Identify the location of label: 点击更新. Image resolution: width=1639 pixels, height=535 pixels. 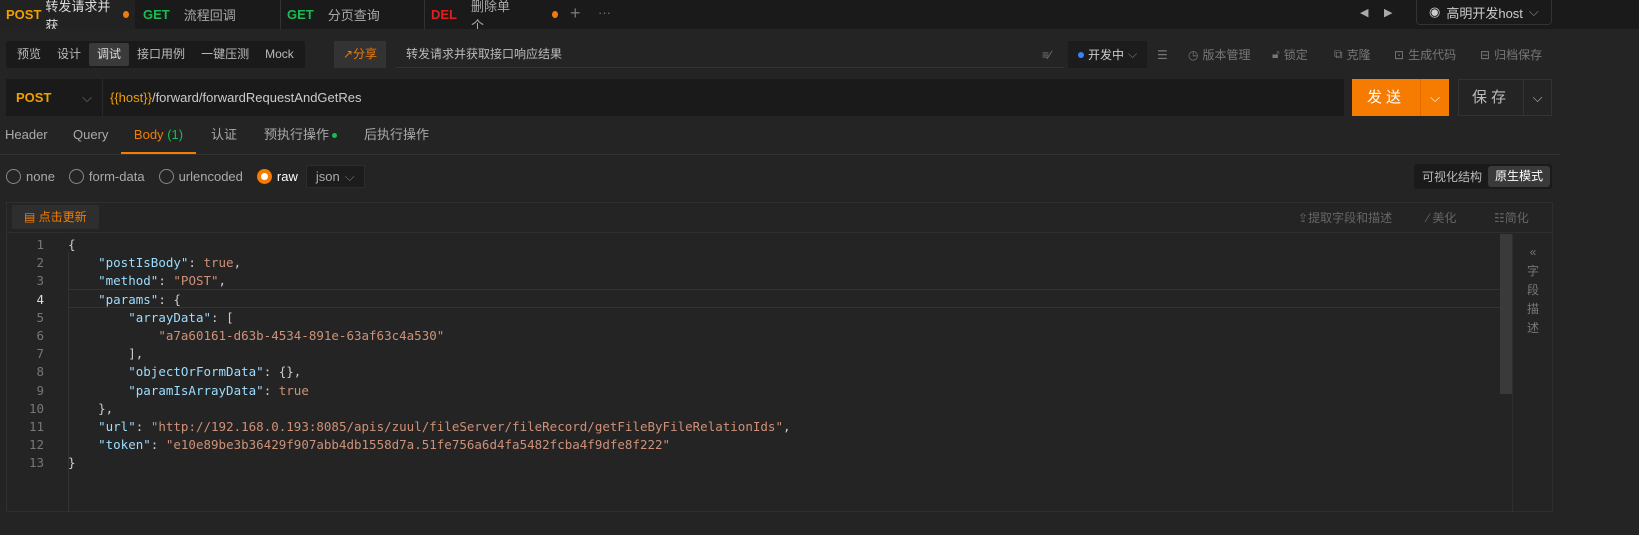
(62, 217).